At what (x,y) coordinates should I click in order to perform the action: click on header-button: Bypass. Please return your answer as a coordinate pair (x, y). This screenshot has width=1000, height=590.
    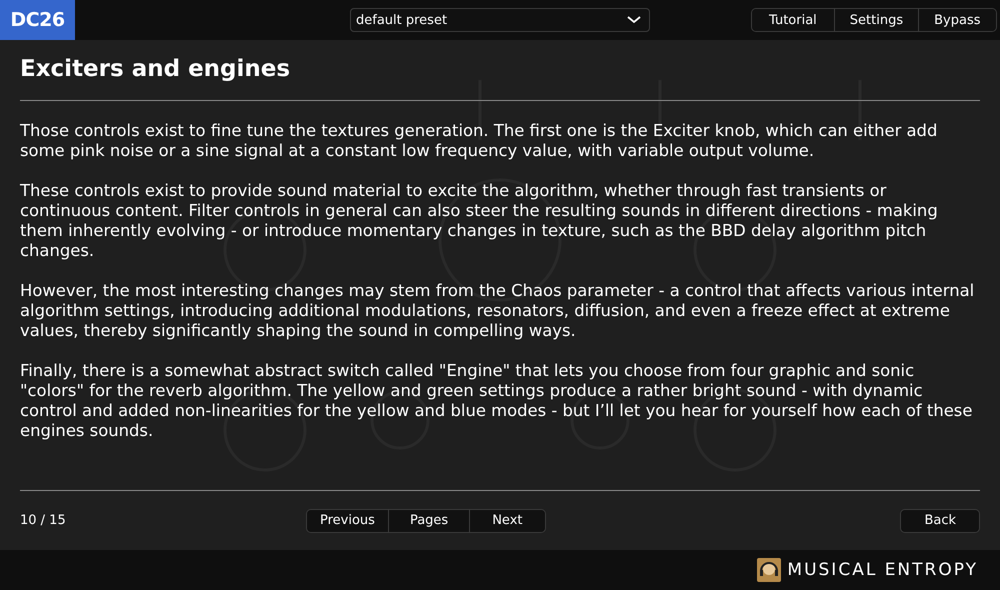
    Looking at the image, I should click on (957, 20).